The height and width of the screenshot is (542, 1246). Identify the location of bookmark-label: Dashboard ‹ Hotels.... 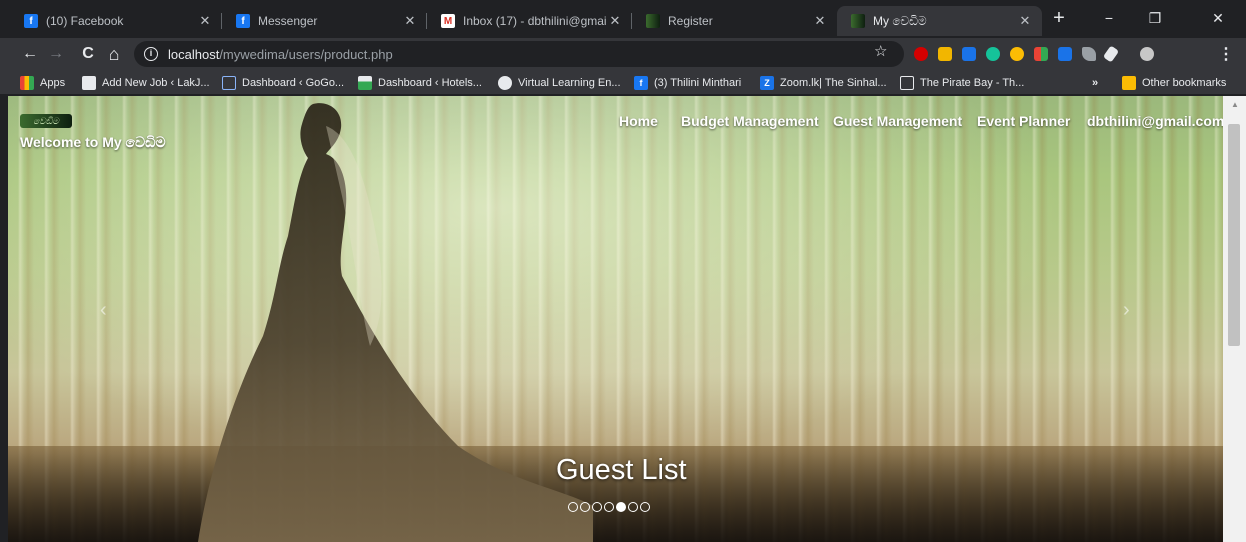
(430, 83).